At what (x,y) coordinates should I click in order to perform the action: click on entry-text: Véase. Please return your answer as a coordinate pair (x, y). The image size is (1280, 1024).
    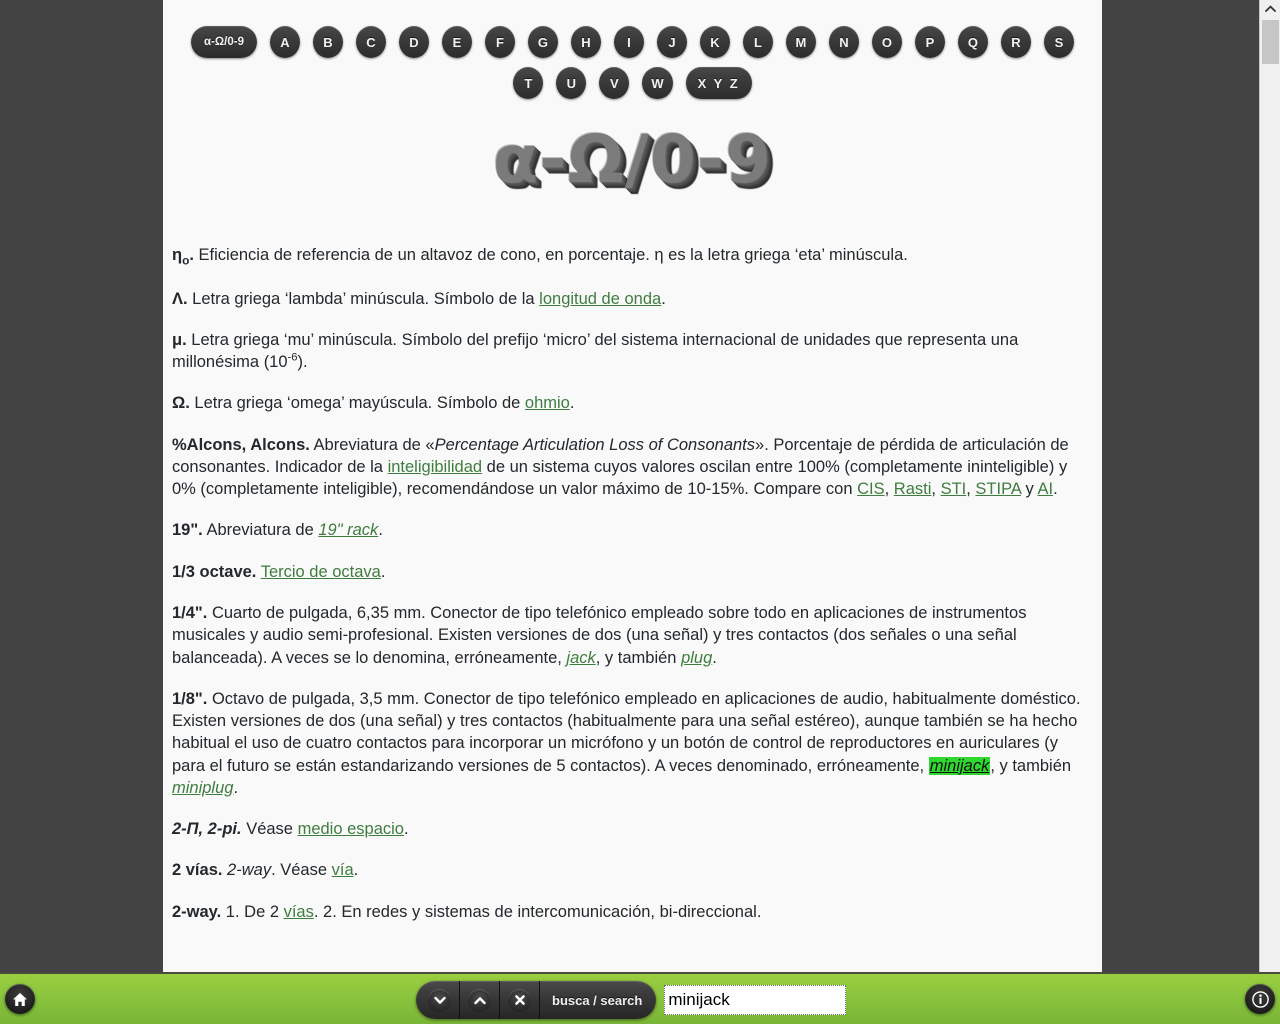
    Looking at the image, I should click on (269, 829).